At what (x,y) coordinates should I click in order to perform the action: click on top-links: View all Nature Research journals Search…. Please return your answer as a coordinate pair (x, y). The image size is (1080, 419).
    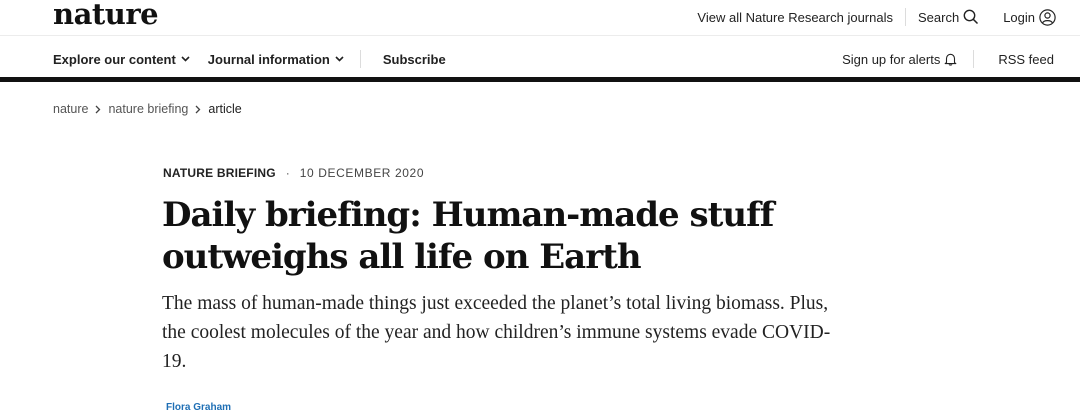
    Looking at the image, I should click on (870, 17).